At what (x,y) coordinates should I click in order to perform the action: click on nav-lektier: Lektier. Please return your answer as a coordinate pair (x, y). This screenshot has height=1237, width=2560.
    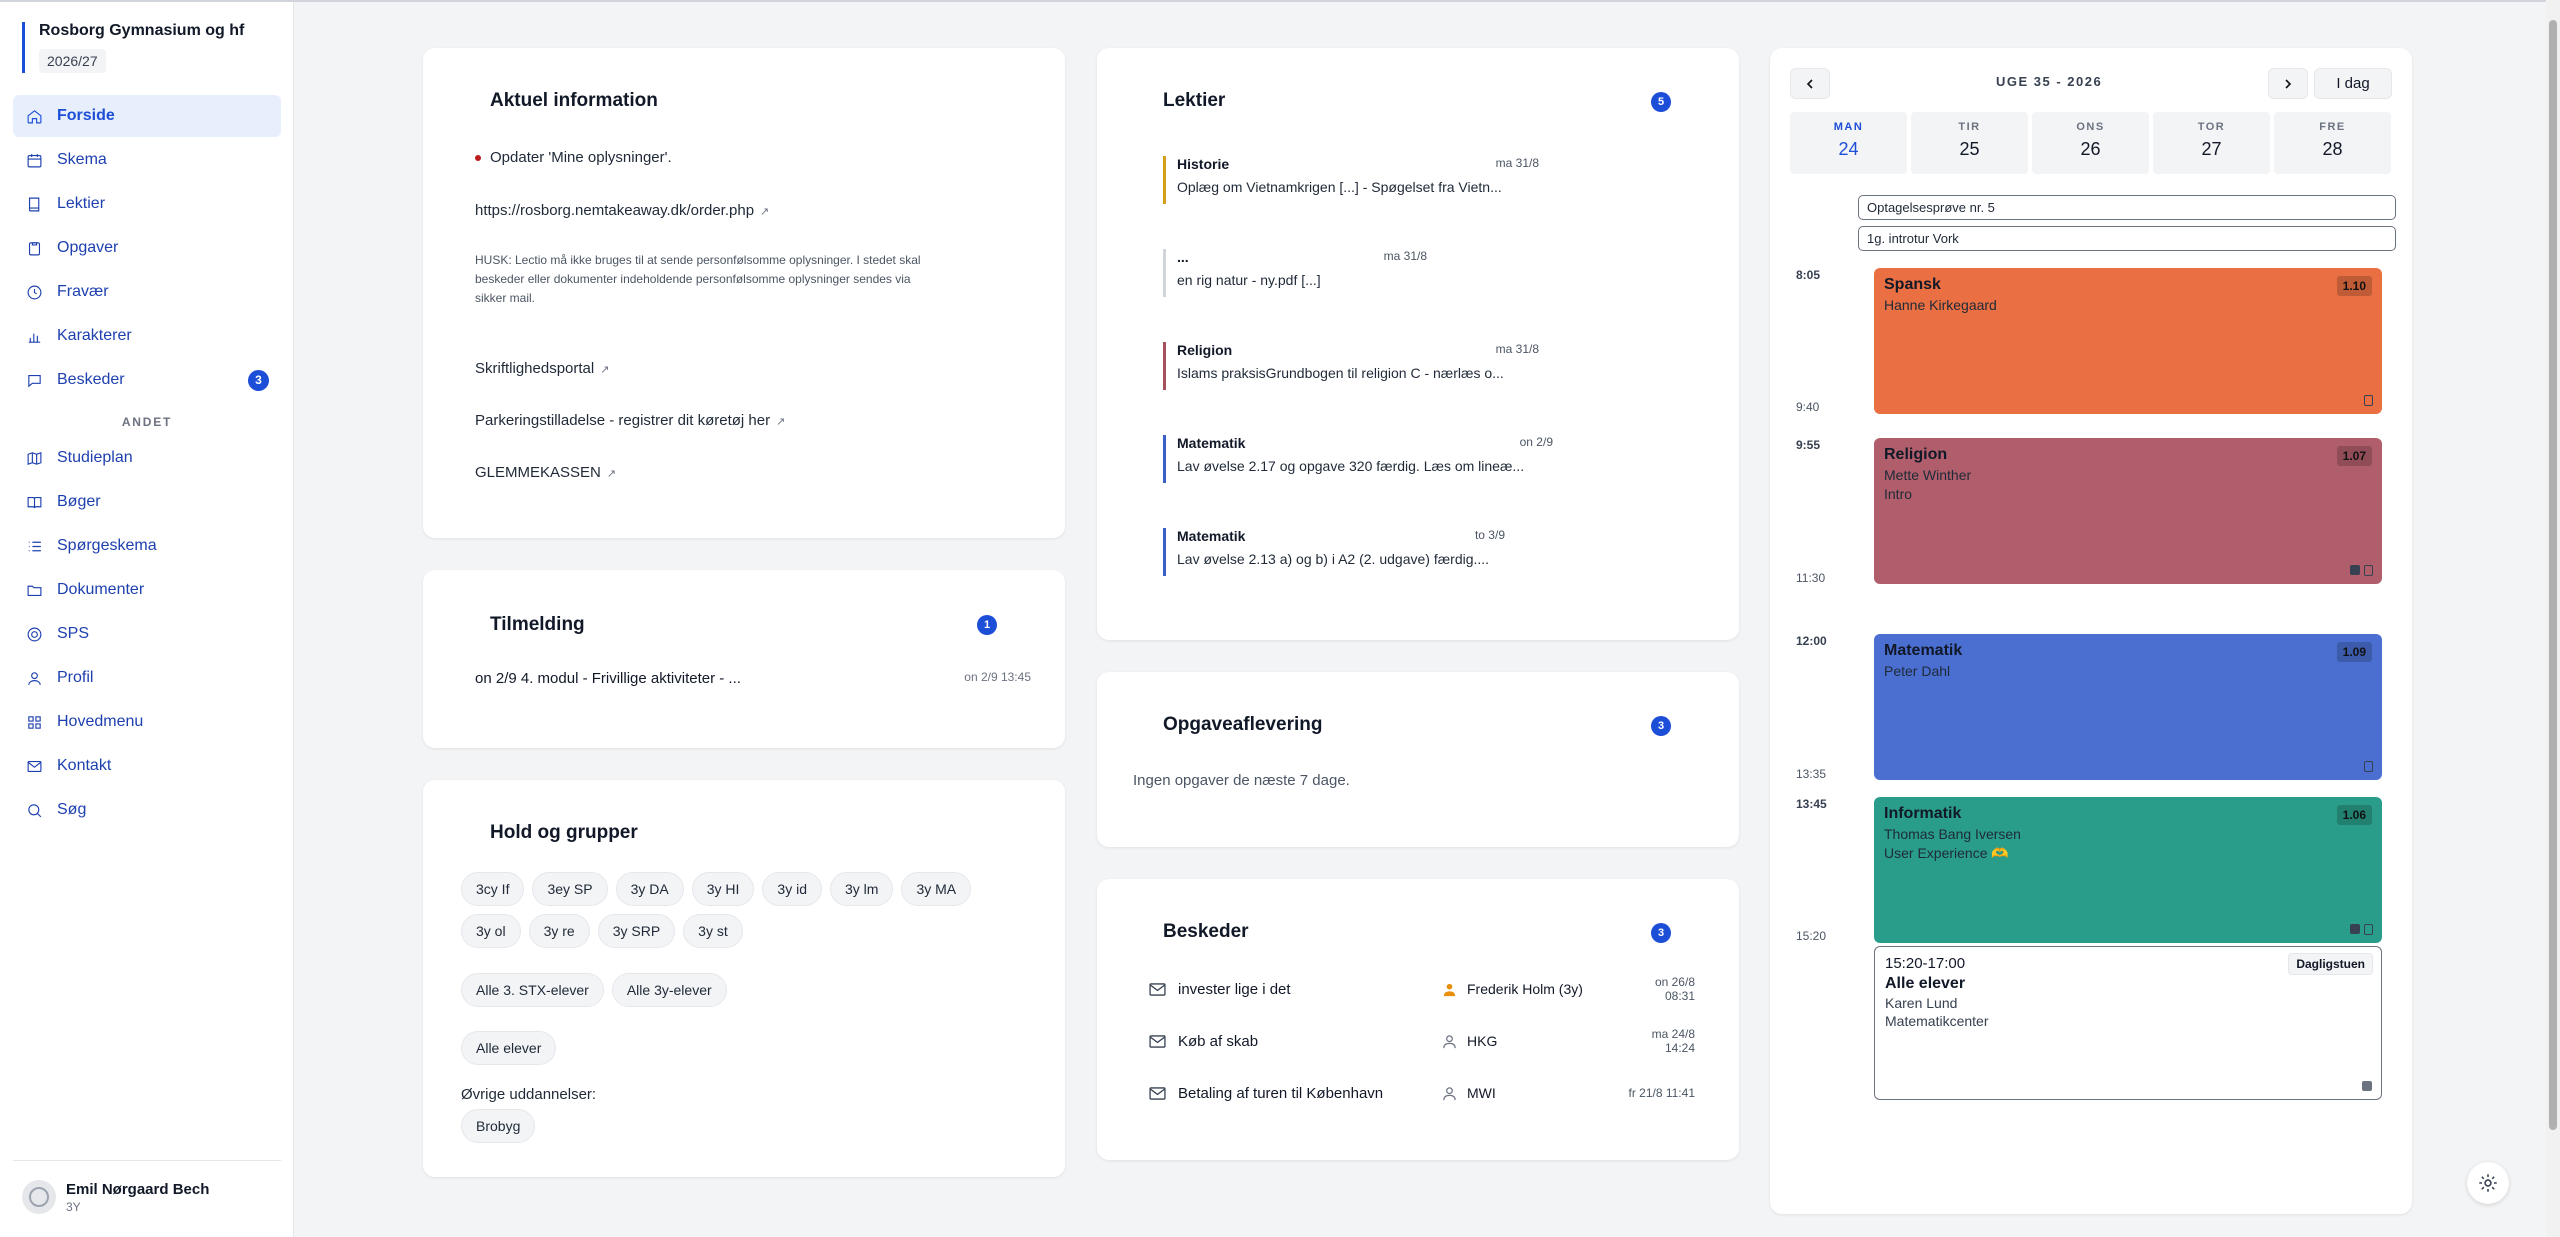
    Looking at the image, I should click on (147, 204).